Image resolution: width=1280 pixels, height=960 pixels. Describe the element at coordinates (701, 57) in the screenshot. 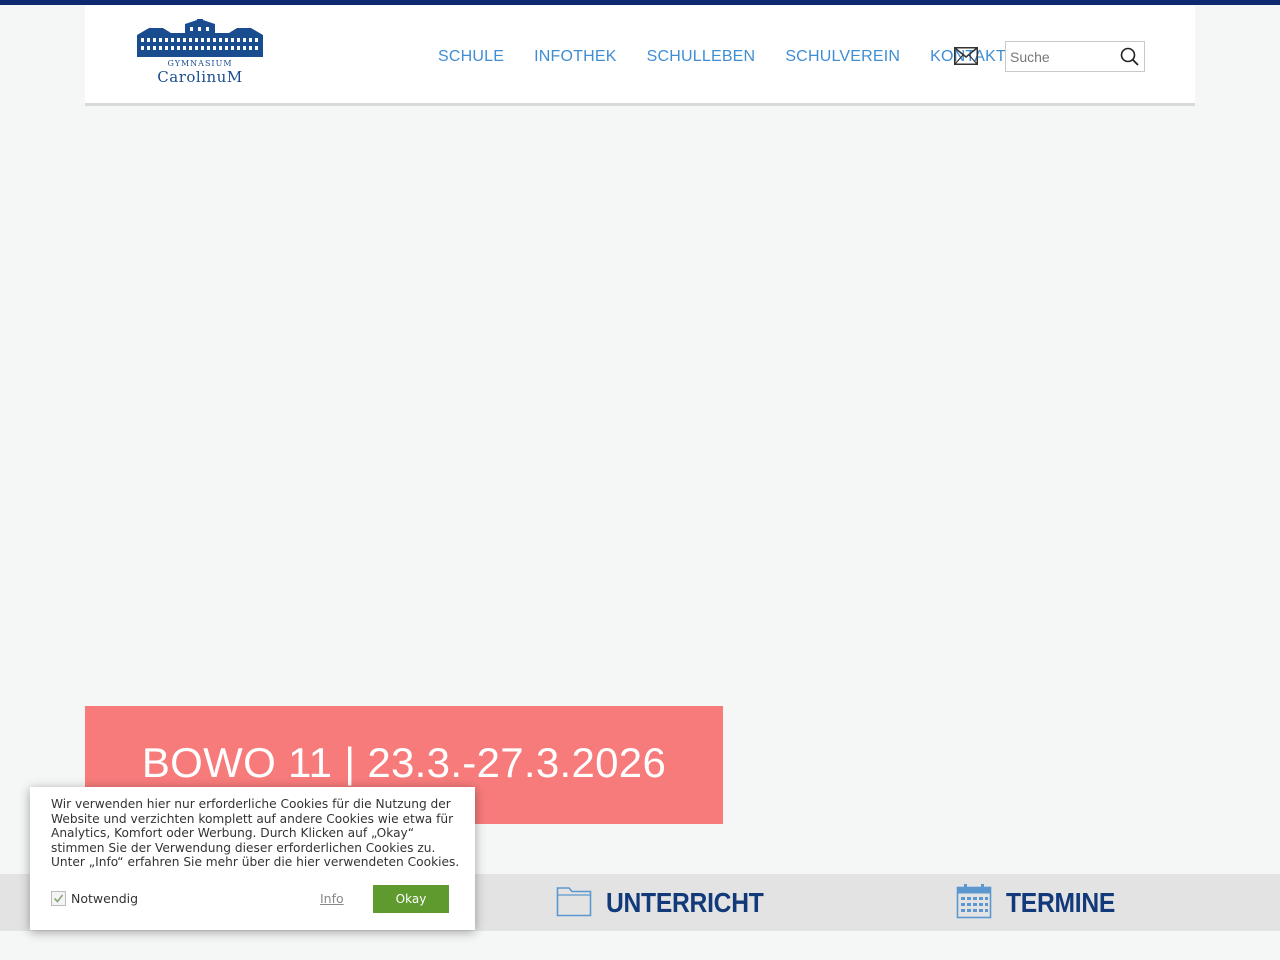

I see `nav-item-schulleben: SCHULLEBEN` at that location.